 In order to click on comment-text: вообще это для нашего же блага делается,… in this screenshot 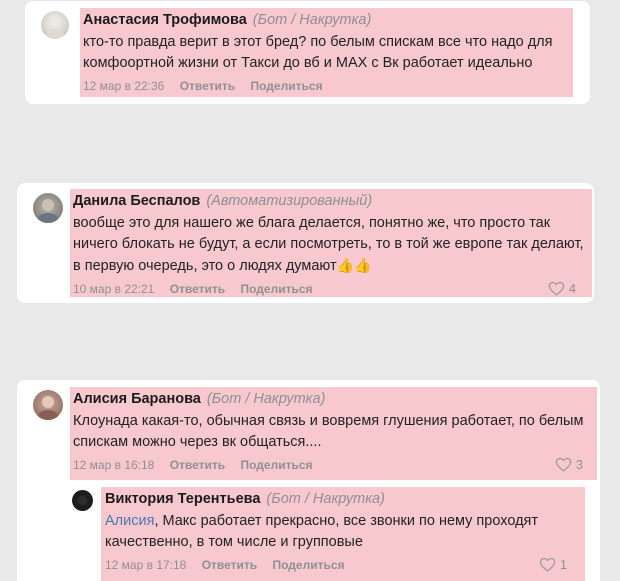, I will do `click(328, 244)`.